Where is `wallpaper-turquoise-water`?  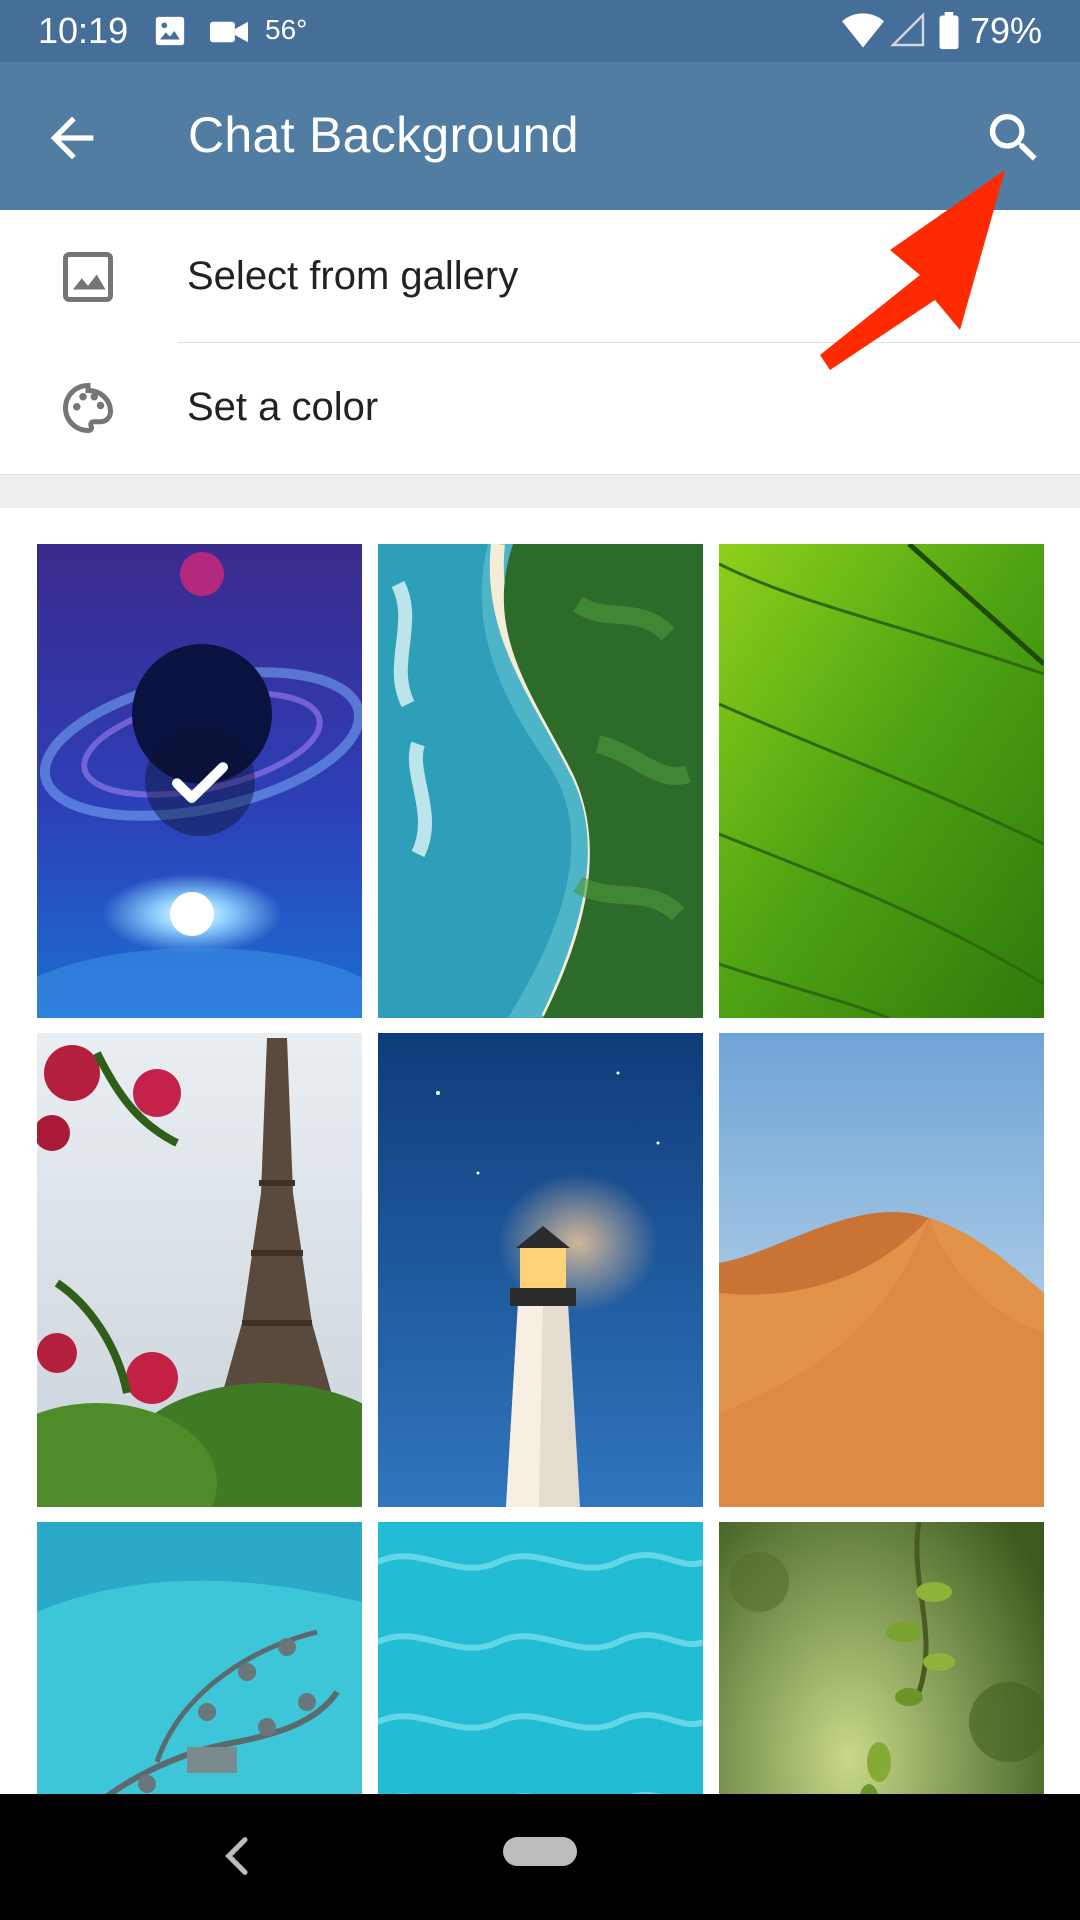 wallpaper-turquoise-water is located at coordinates (540, 1658).